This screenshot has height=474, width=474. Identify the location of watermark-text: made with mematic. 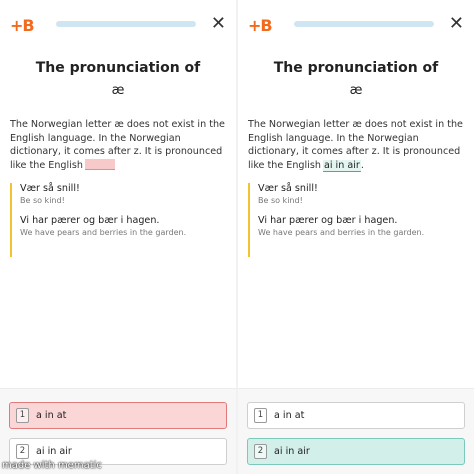
(52, 465).